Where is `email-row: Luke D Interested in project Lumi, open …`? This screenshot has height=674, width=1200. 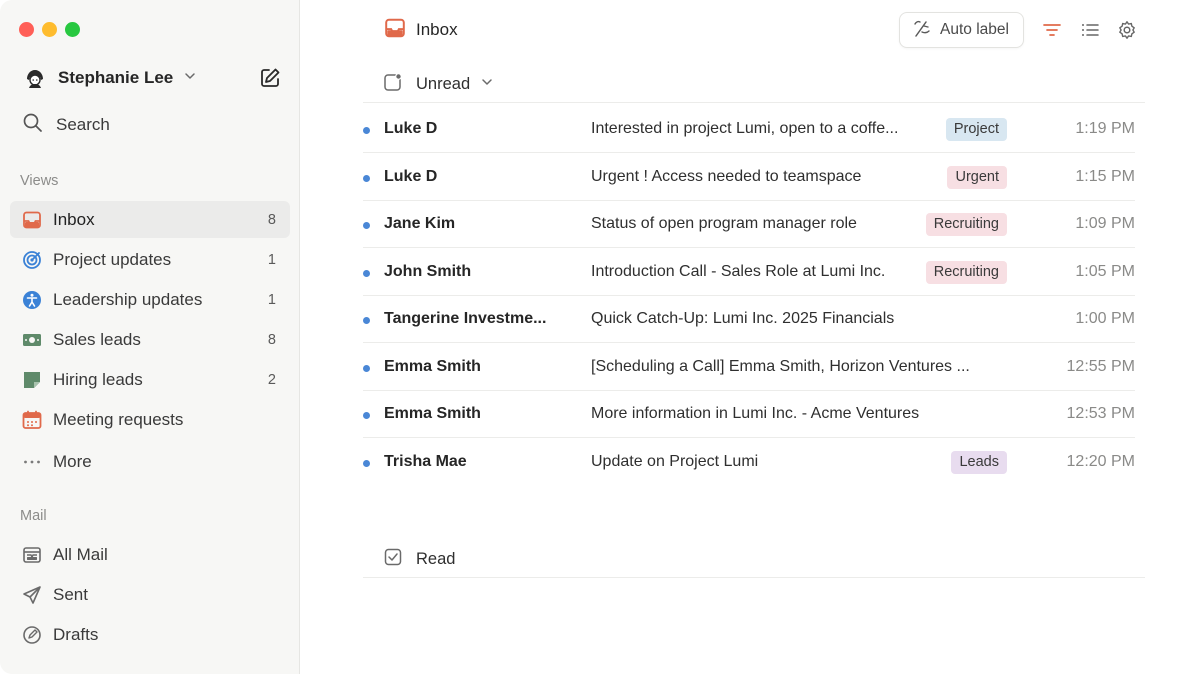 email-row: Luke D Interested in project Lumi, open … is located at coordinates (749, 129).